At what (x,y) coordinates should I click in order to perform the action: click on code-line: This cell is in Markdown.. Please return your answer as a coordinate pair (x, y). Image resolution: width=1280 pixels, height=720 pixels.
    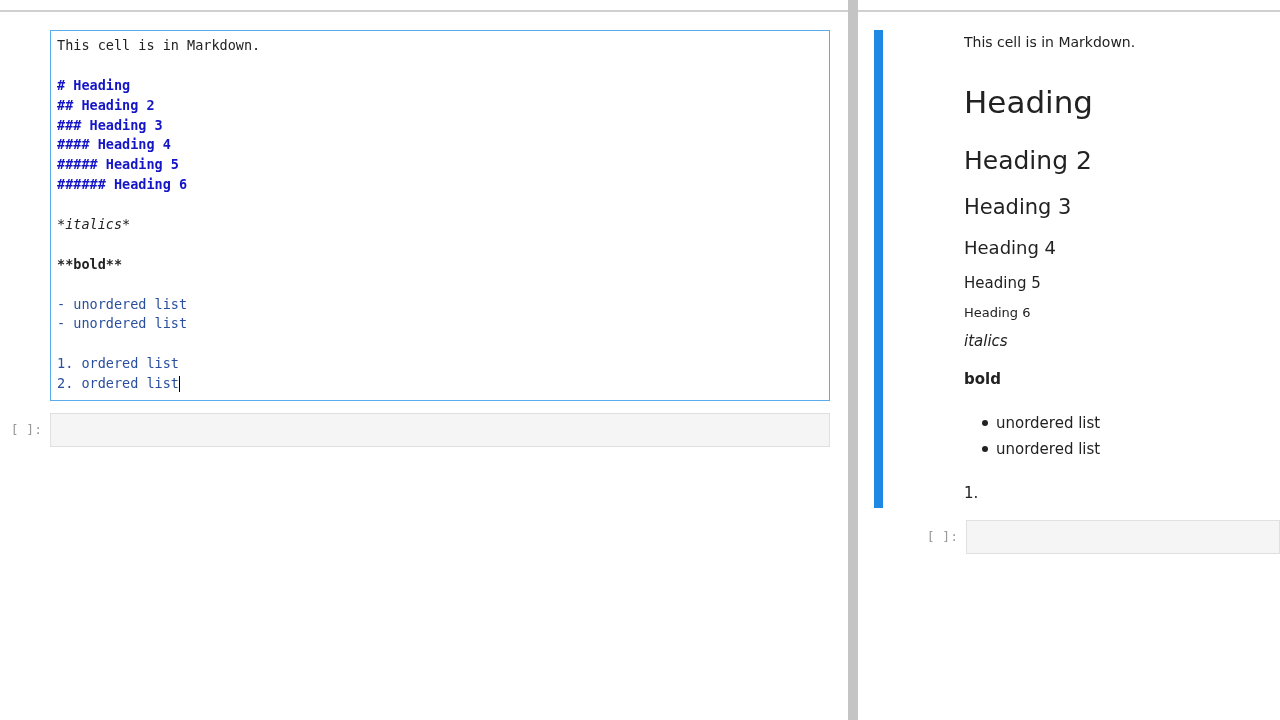
    Looking at the image, I should click on (159, 45).